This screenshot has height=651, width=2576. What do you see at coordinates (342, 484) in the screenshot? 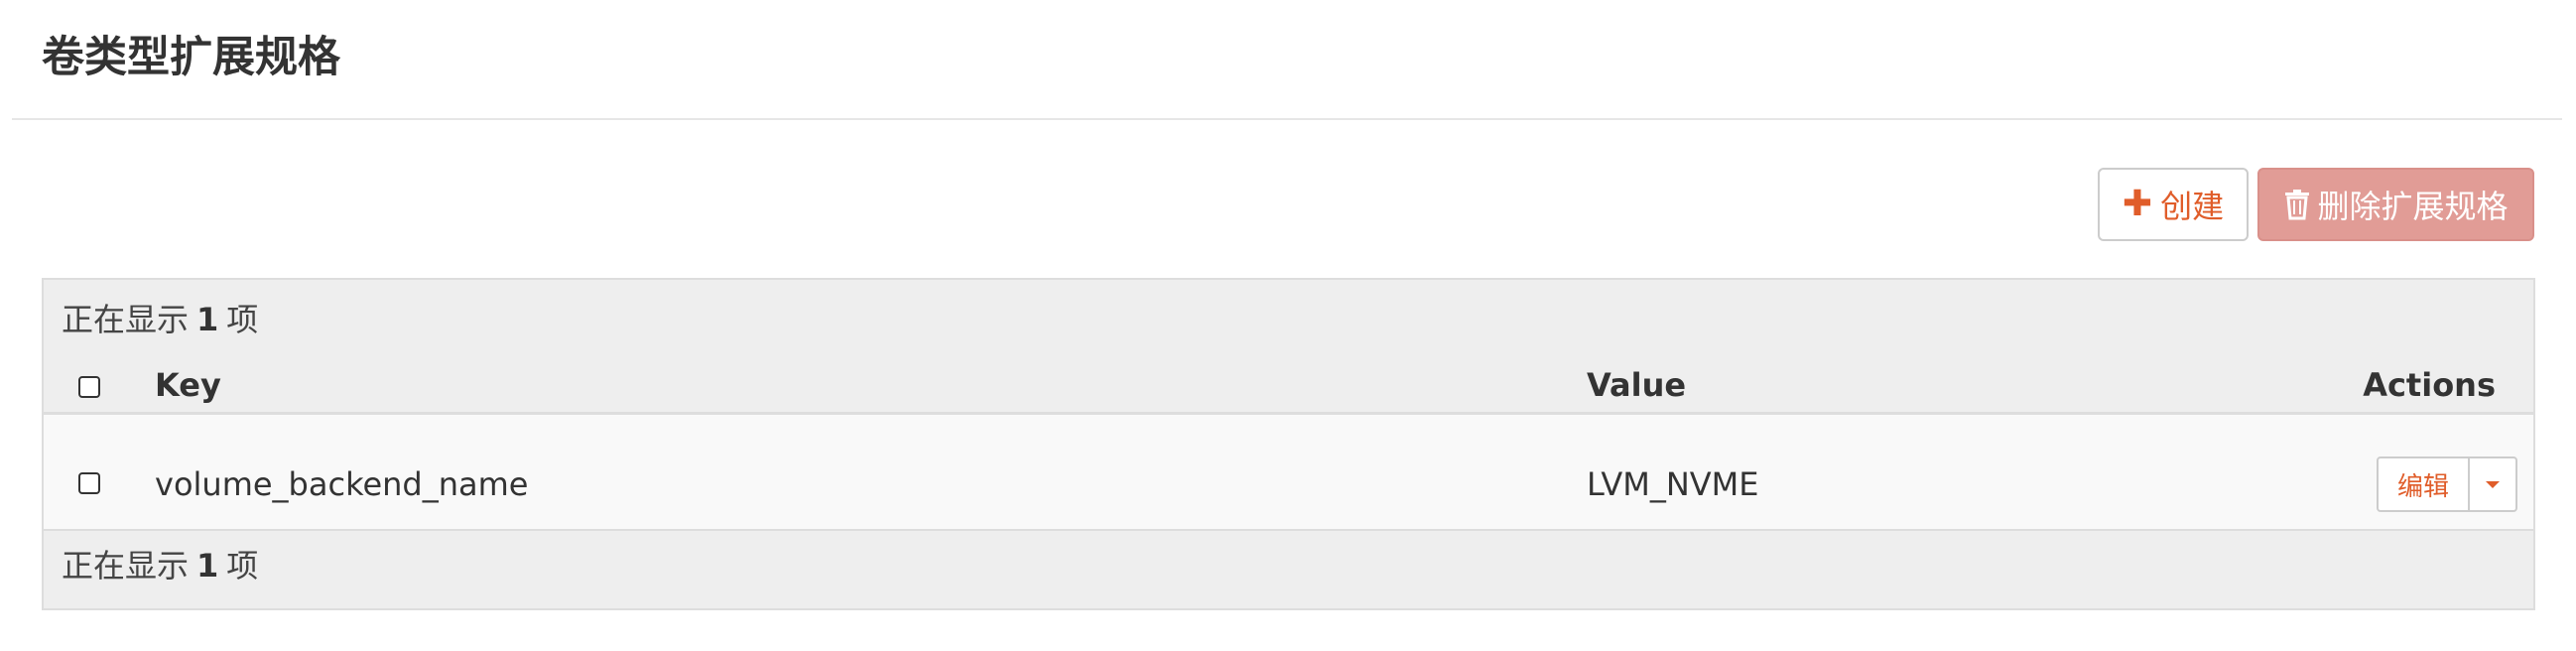
I see `row-key: volume_backend_name` at bounding box center [342, 484].